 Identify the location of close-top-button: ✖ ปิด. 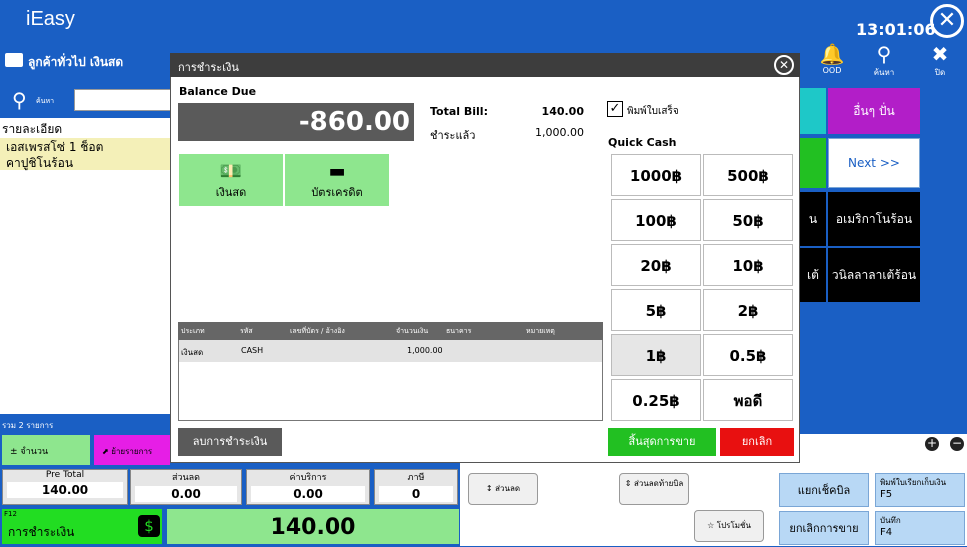
(940, 60).